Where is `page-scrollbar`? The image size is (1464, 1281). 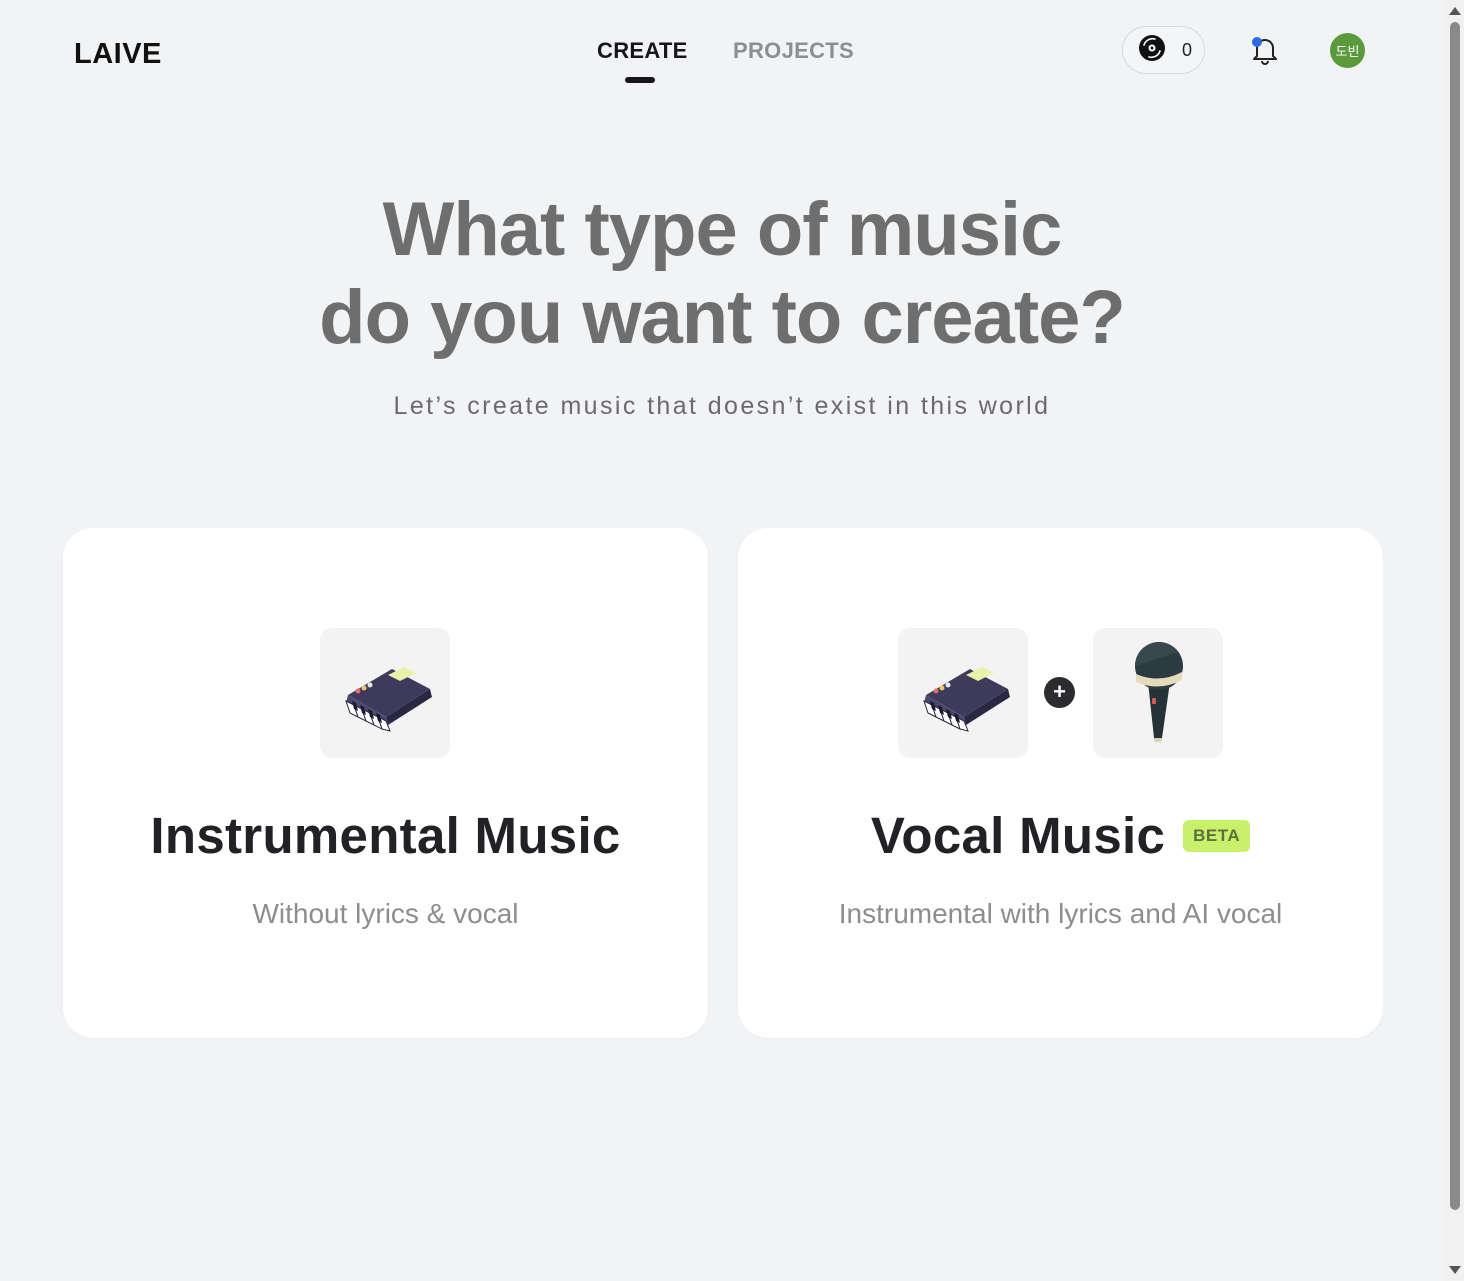
page-scrollbar is located at coordinates (1455, 640).